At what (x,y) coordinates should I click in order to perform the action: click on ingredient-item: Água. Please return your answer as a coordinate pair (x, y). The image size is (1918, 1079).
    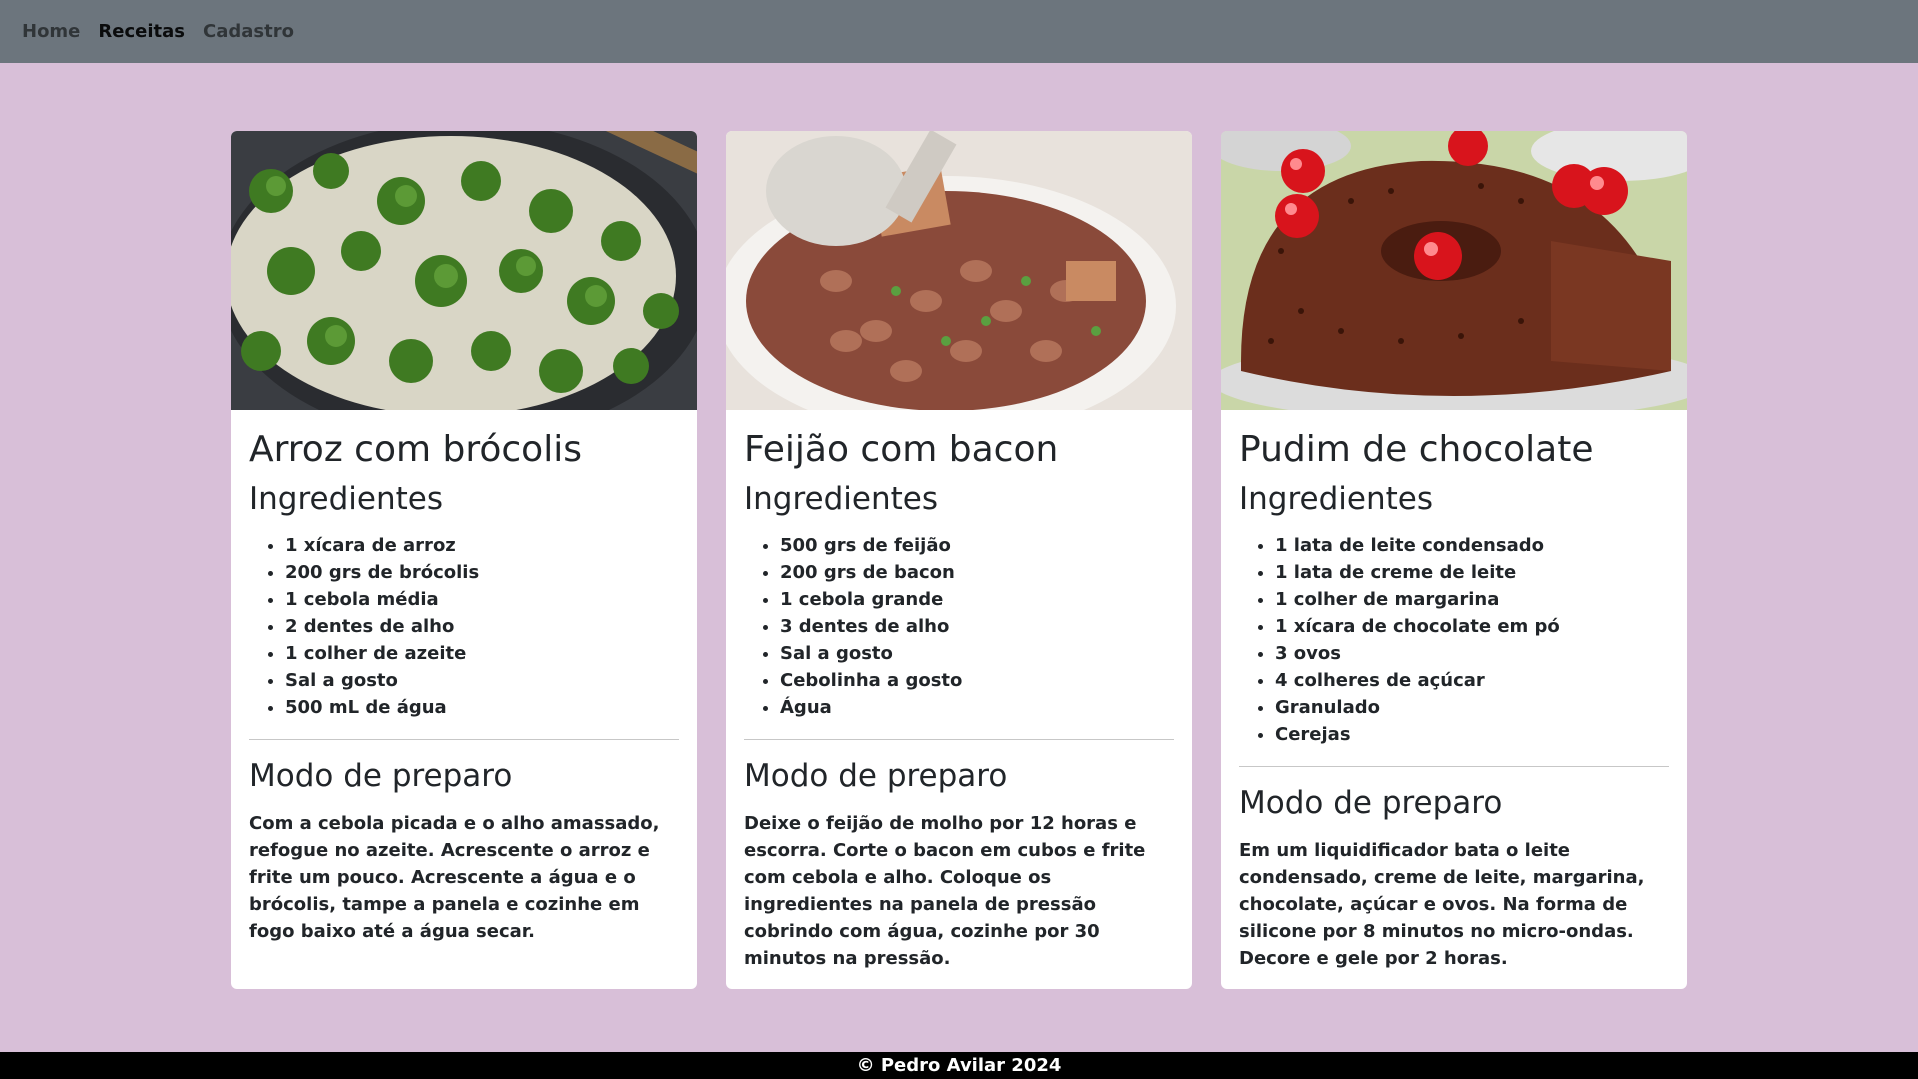
    Looking at the image, I should click on (977, 707).